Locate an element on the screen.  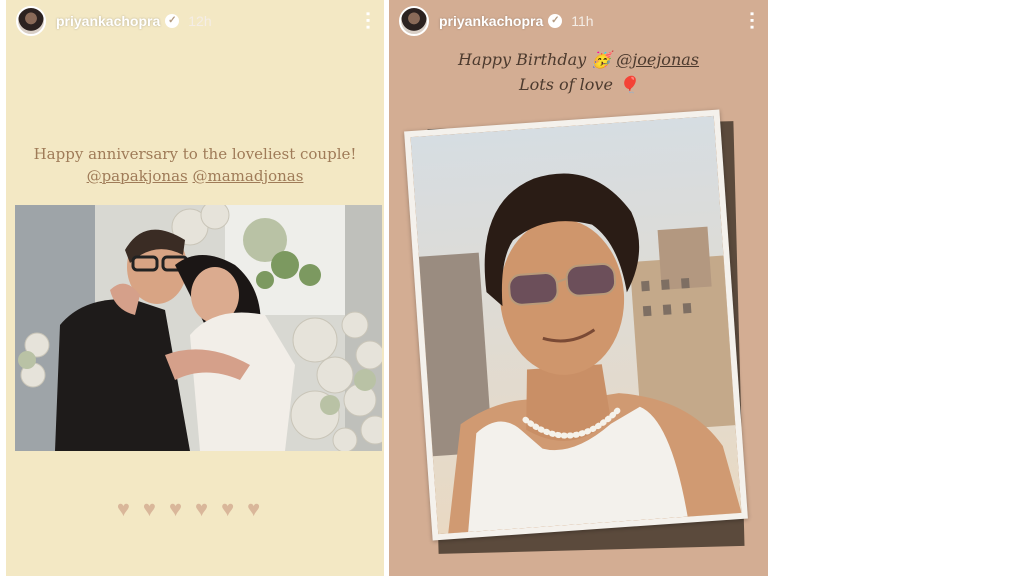
caption-text: Happy Birthday is located at coordinates (522, 59).